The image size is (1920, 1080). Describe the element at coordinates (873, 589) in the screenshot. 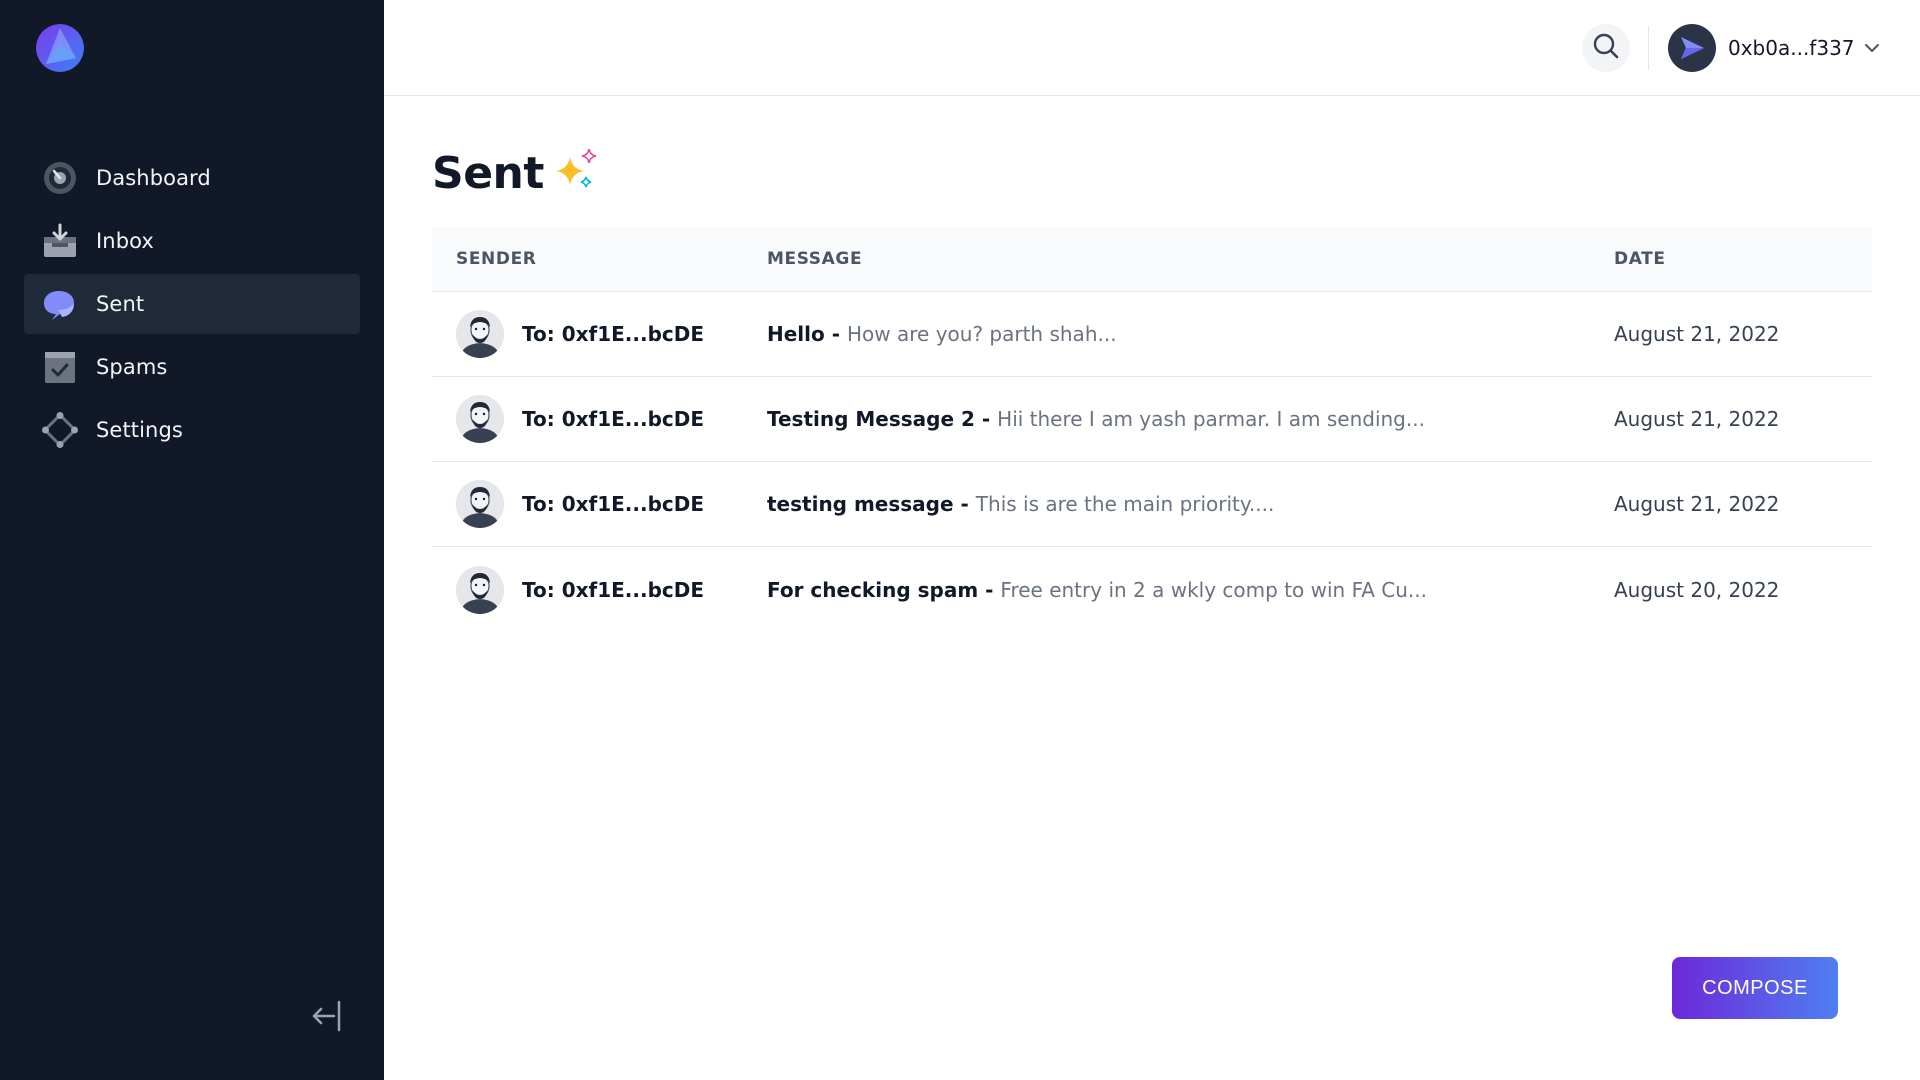

I see `message-subject: For checking spam` at that location.